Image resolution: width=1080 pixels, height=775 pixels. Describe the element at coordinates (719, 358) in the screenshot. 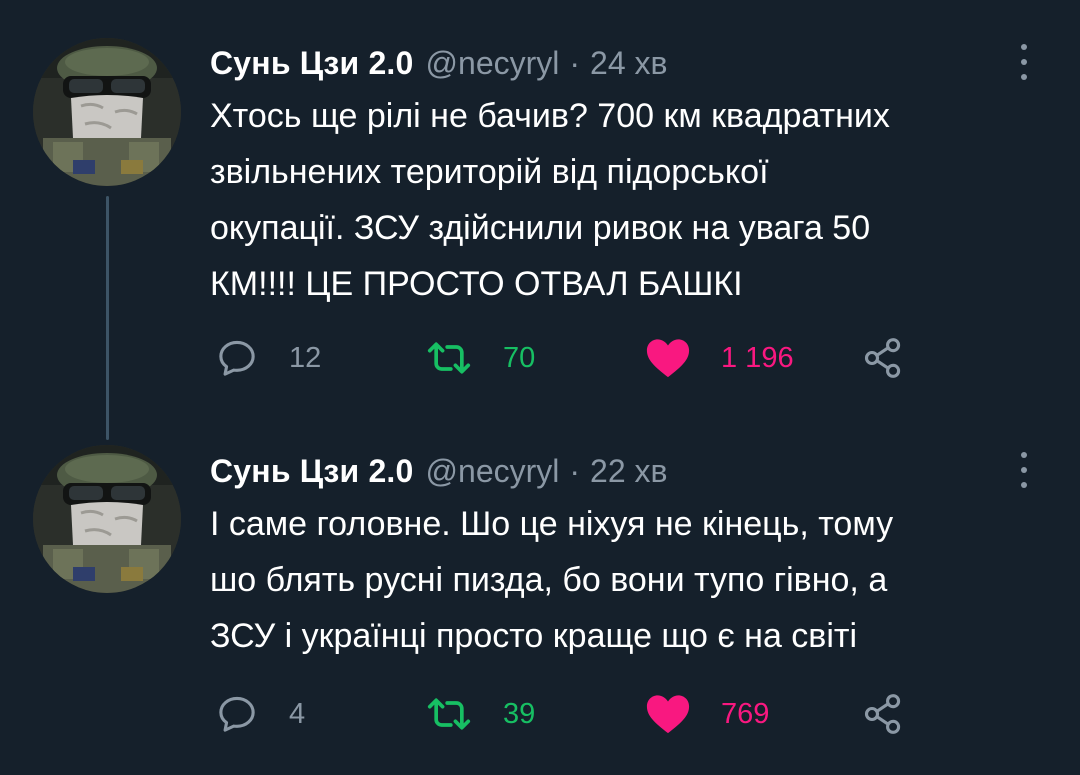

I see `like-button: 1 196` at that location.